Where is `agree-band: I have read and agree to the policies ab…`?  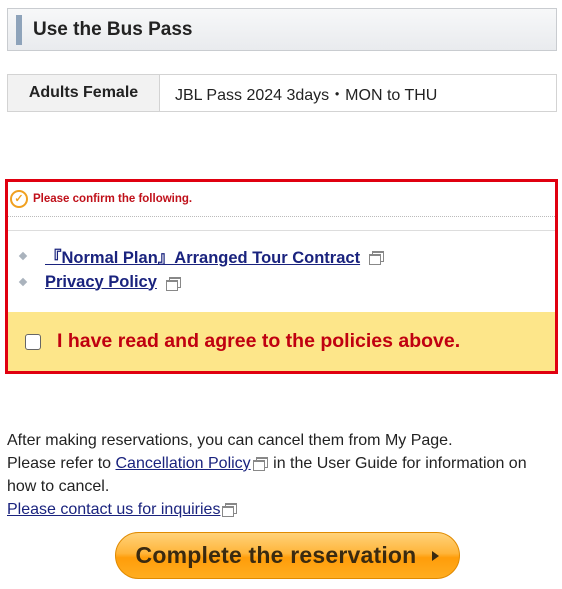 agree-band: I have read and agree to the policies ab… is located at coordinates (281, 341).